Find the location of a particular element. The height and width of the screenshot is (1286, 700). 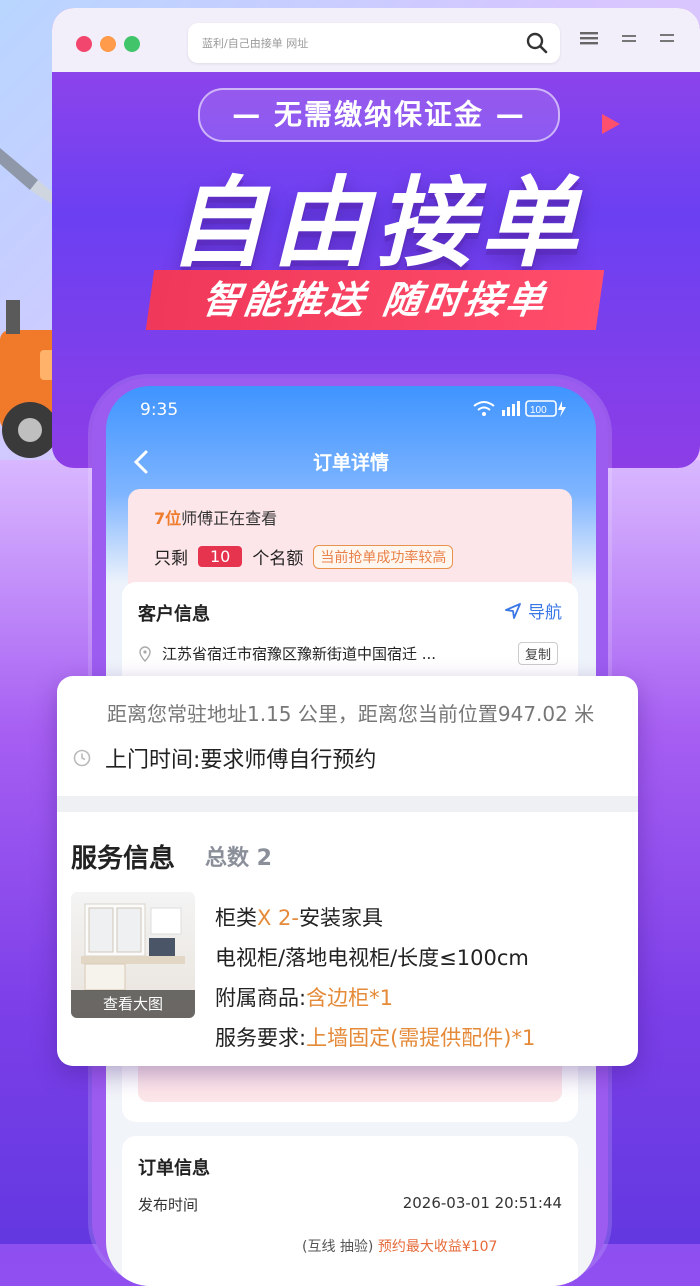

earnings-row: (互线 抽验) 预约最大收益¥107 is located at coordinates (399, 1246).